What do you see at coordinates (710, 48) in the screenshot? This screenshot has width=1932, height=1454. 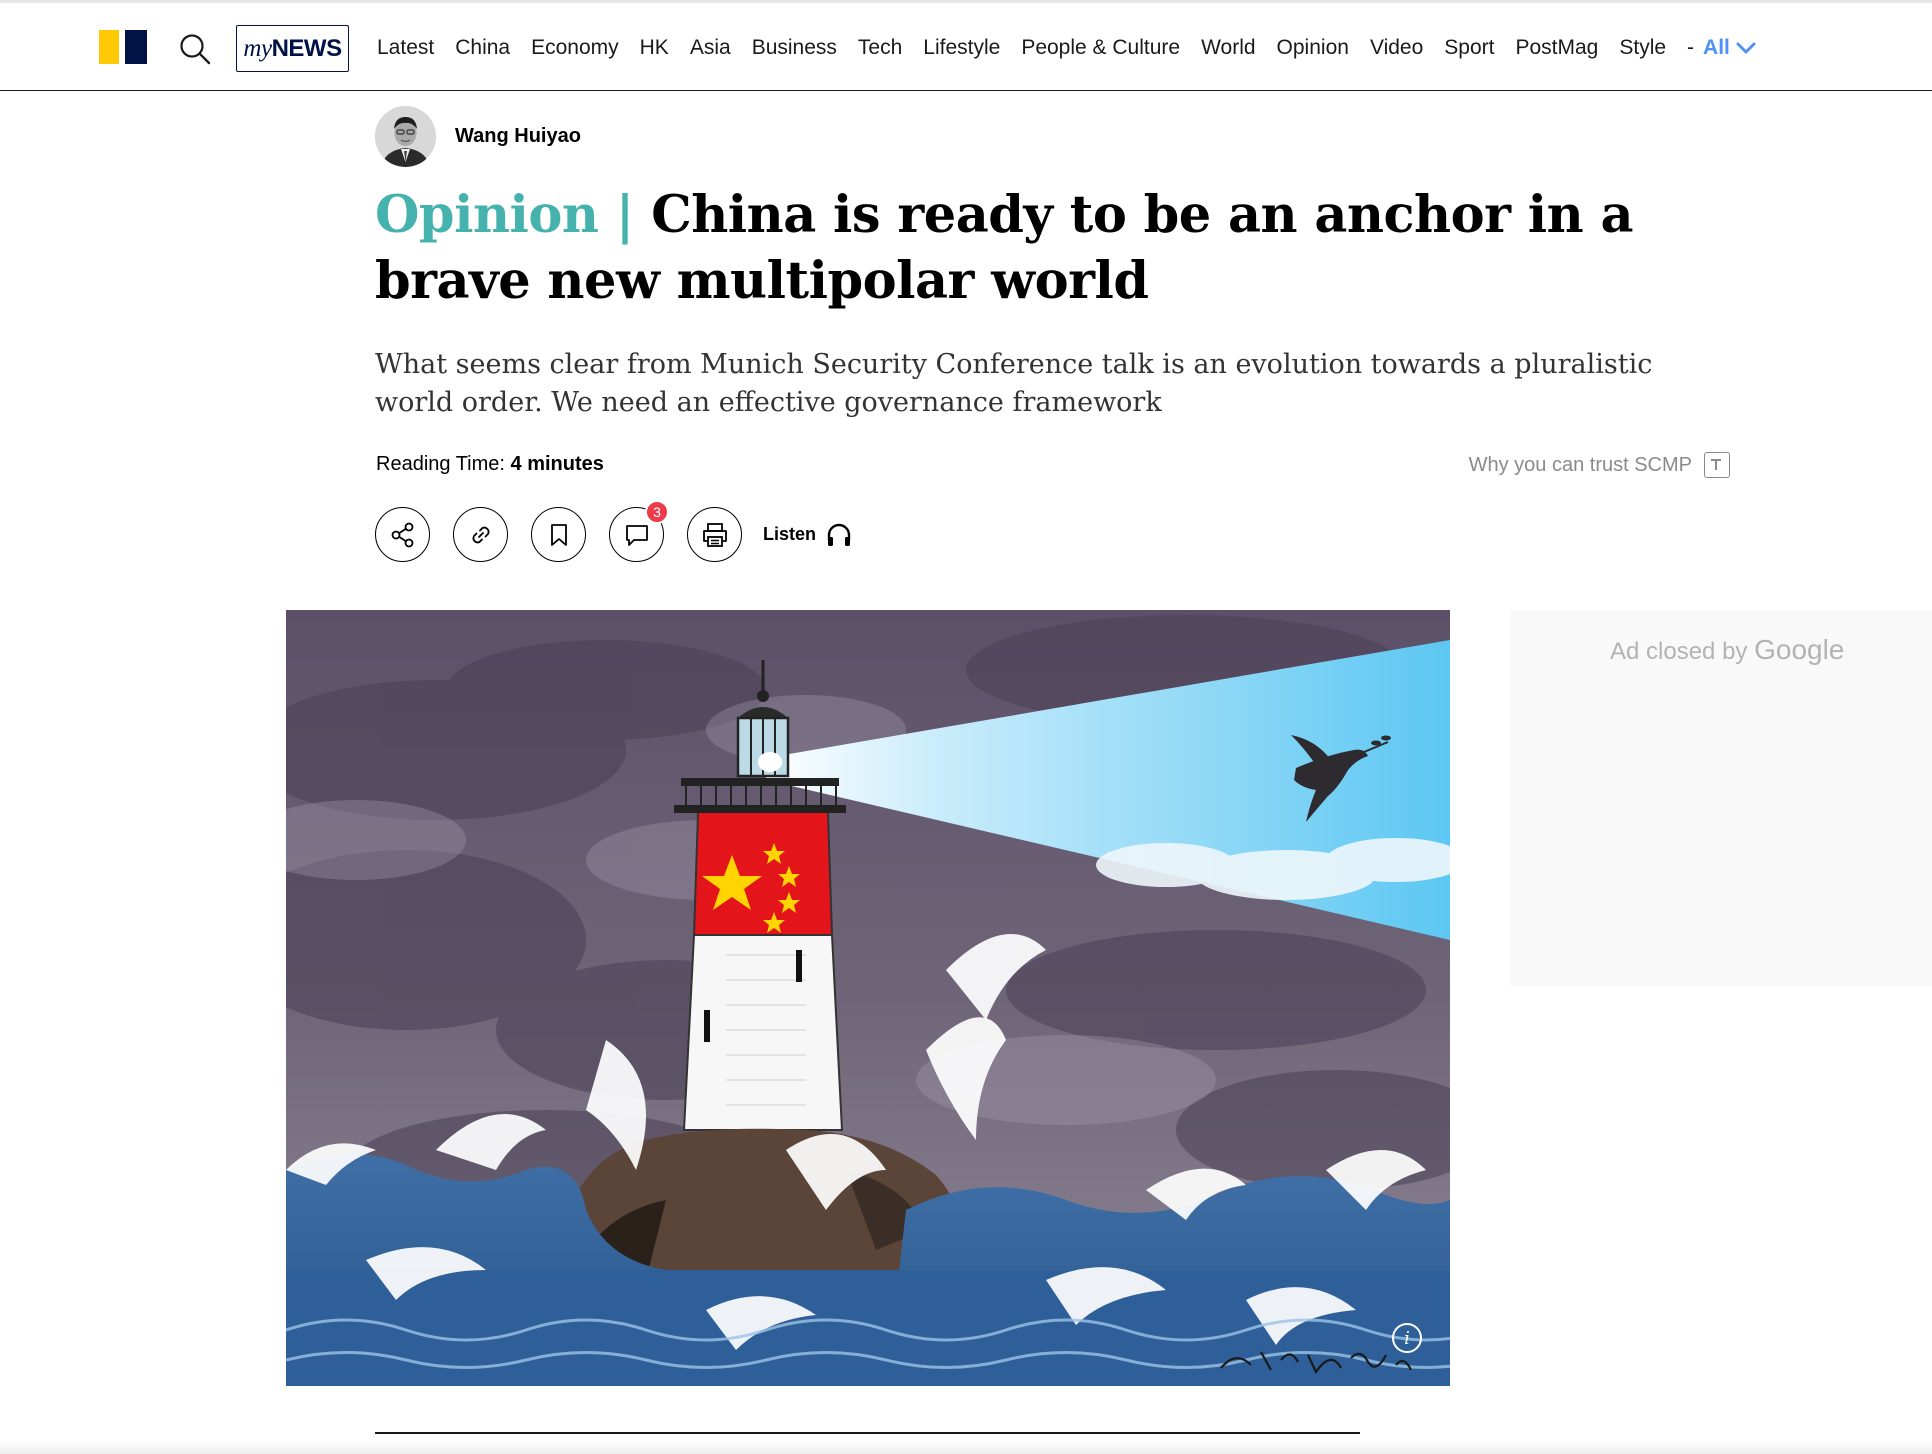 I see `nav-item-asia: Asia` at bounding box center [710, 48].